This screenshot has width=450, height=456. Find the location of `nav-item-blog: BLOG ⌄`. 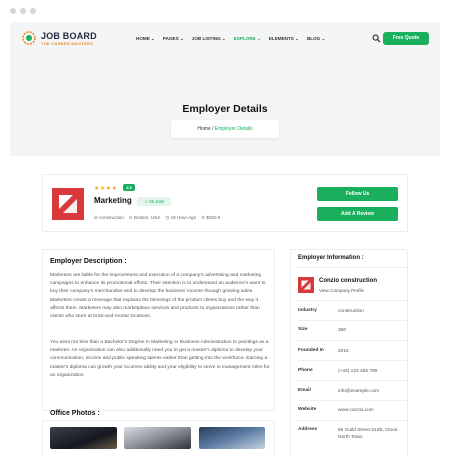

nav-item-blog: BLOG ⌄ is located at coordinates (316, 39).